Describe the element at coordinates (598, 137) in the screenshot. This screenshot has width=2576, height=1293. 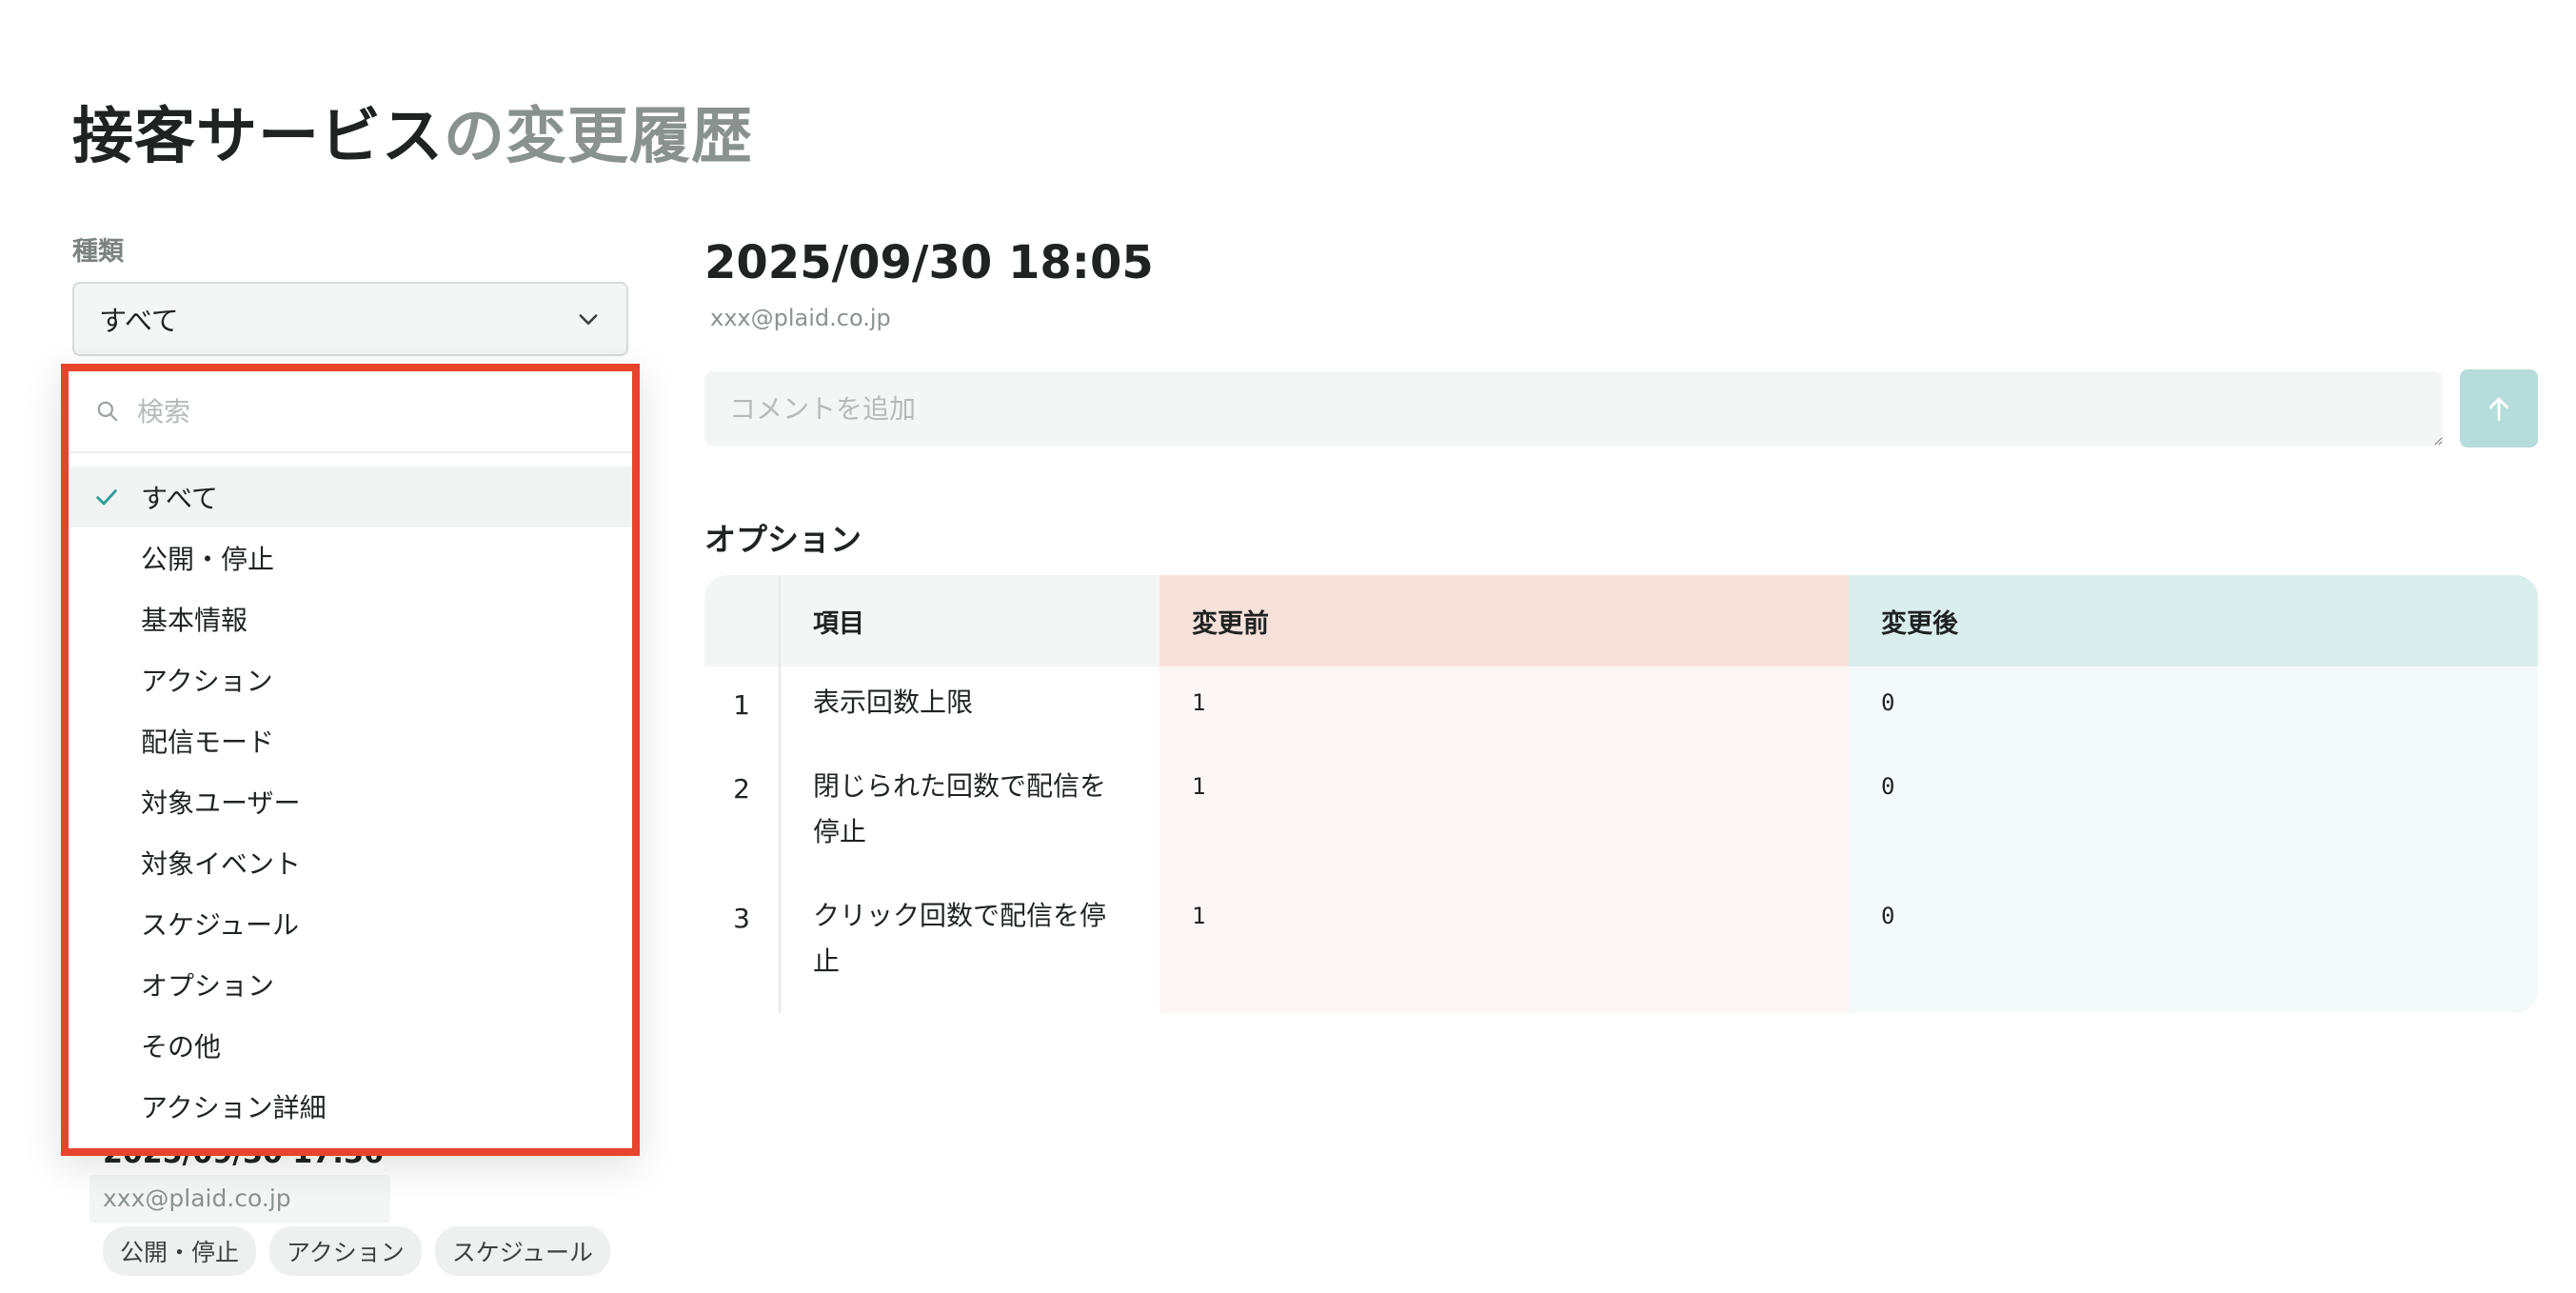
I see `page-title-sub: の変更履歴` at that location.